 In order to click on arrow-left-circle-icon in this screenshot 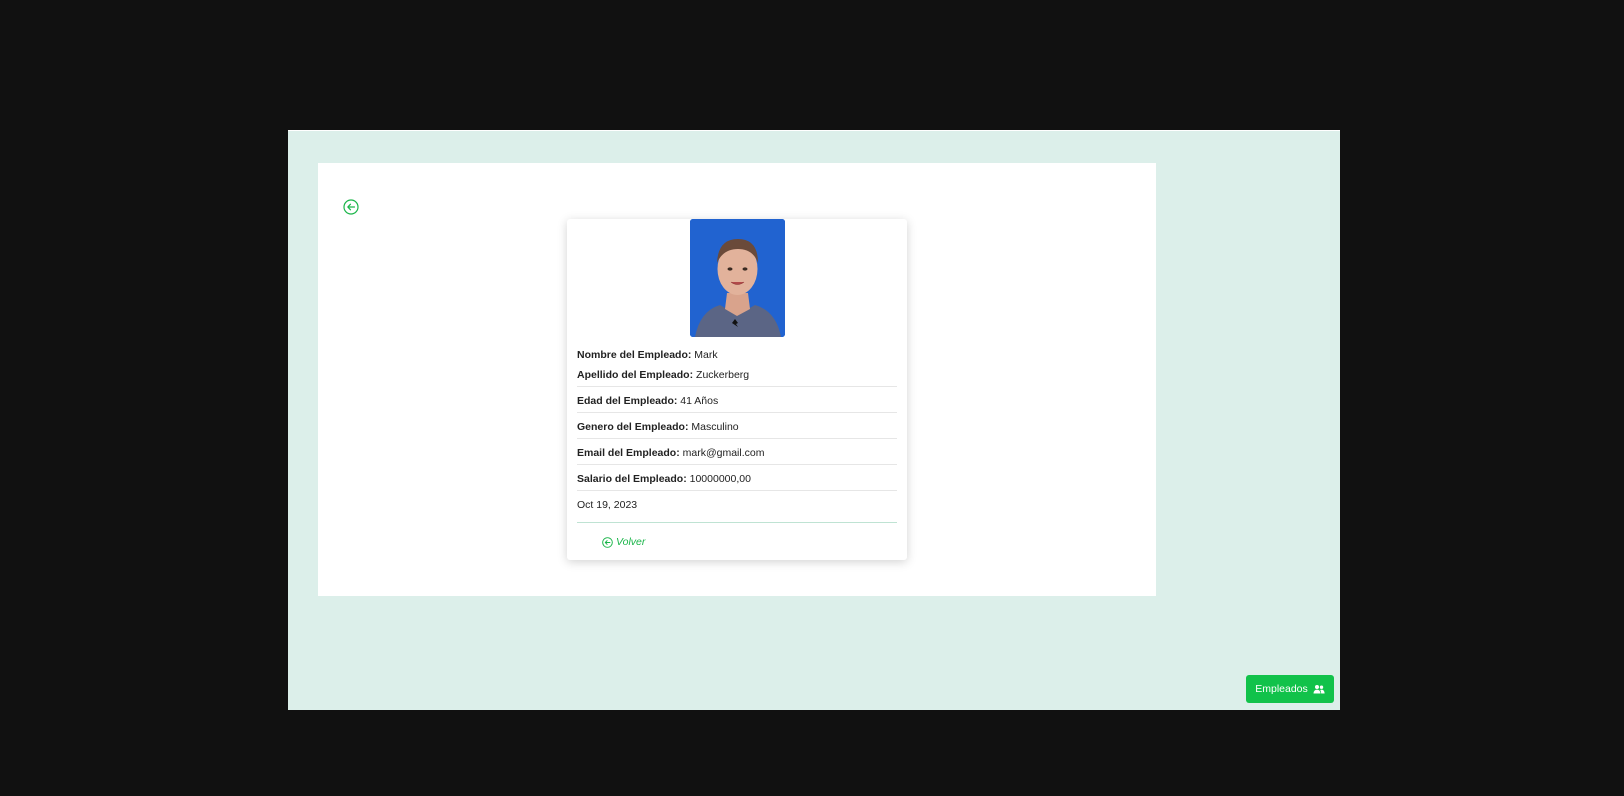, I will do `click(607, 542)`.